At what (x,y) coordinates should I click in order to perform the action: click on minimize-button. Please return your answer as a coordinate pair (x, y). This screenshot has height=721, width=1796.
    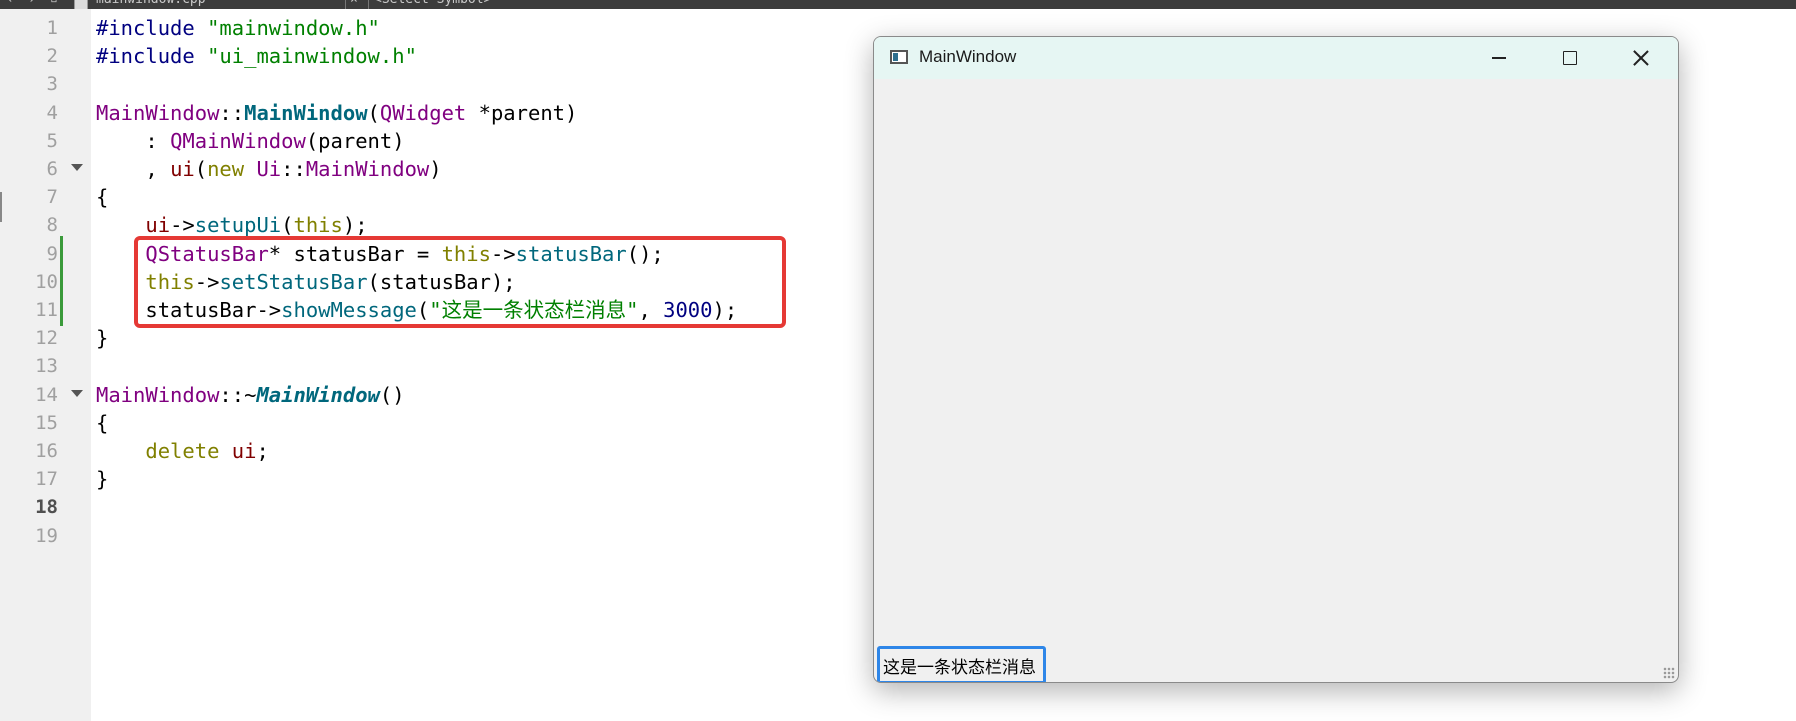
    Looking at the image, I should click on (1499, 58).